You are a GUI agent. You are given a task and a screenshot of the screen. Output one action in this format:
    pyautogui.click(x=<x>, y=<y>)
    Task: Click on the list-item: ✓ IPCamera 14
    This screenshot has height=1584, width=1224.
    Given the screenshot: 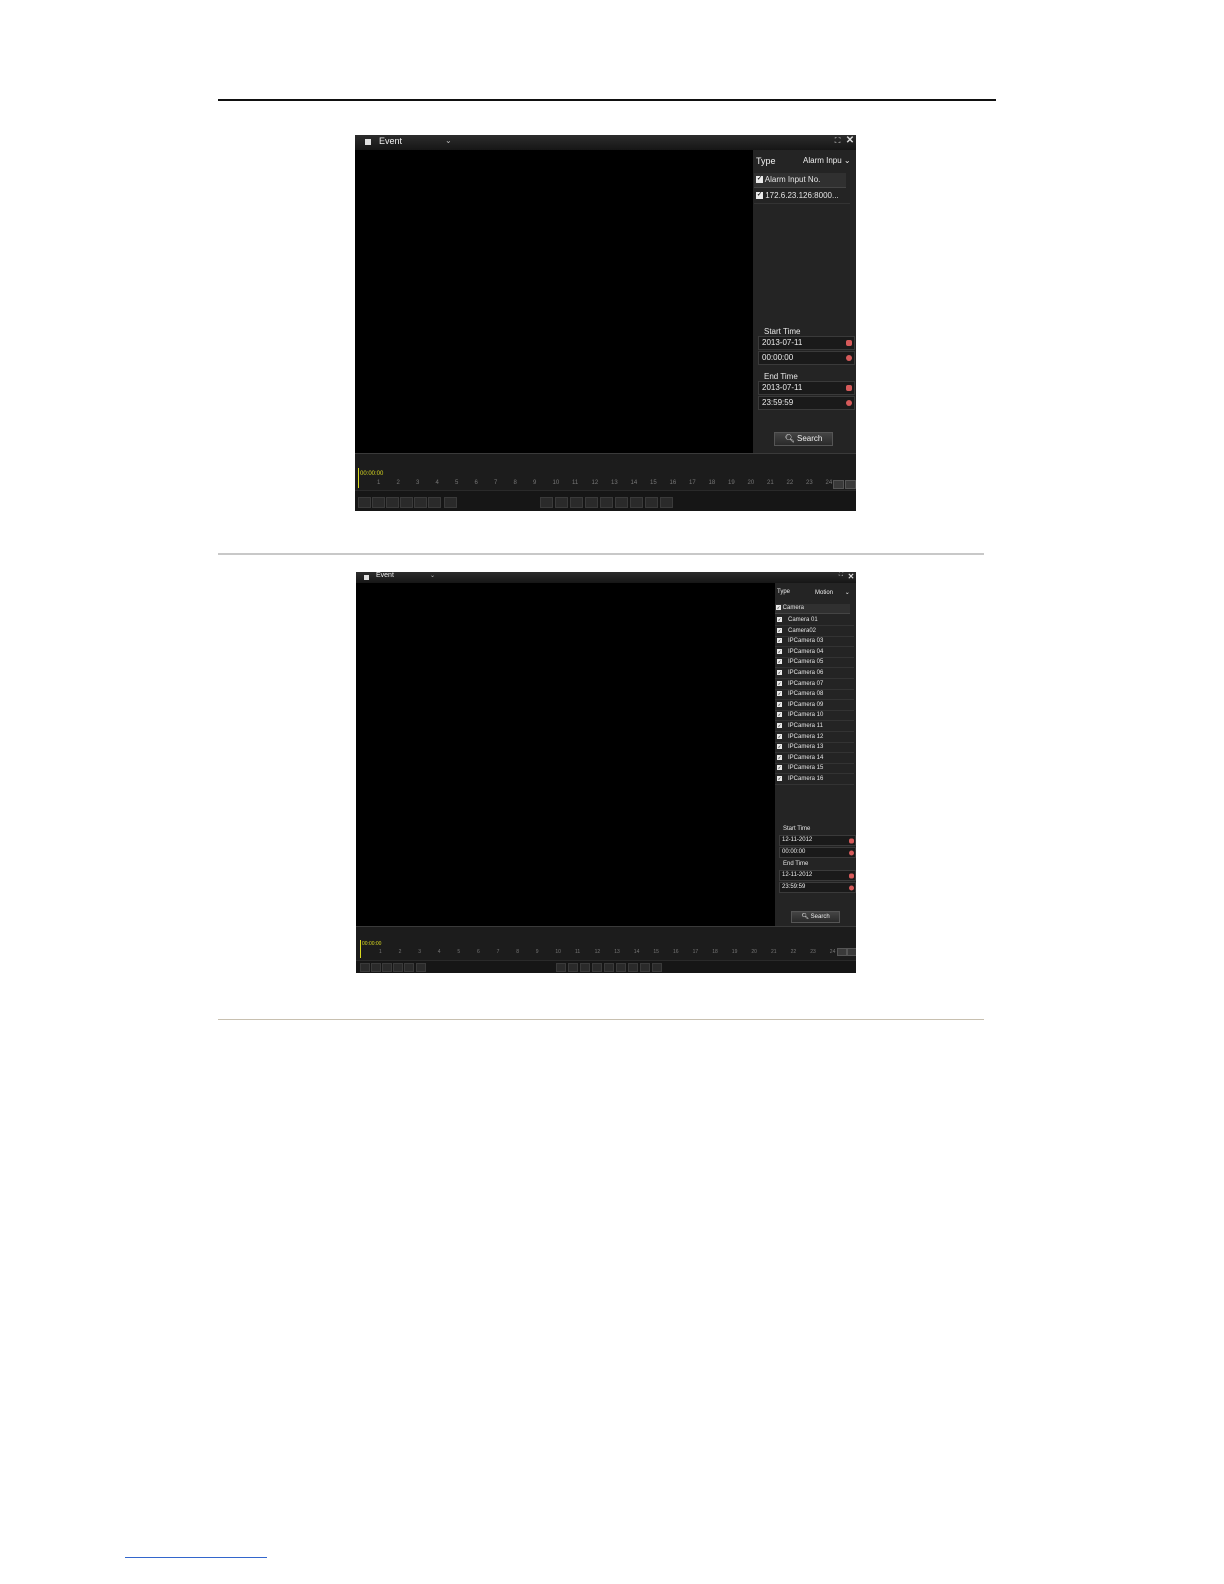 What is the action you would take?
    pyautogui.click(x=814, y=758)
    